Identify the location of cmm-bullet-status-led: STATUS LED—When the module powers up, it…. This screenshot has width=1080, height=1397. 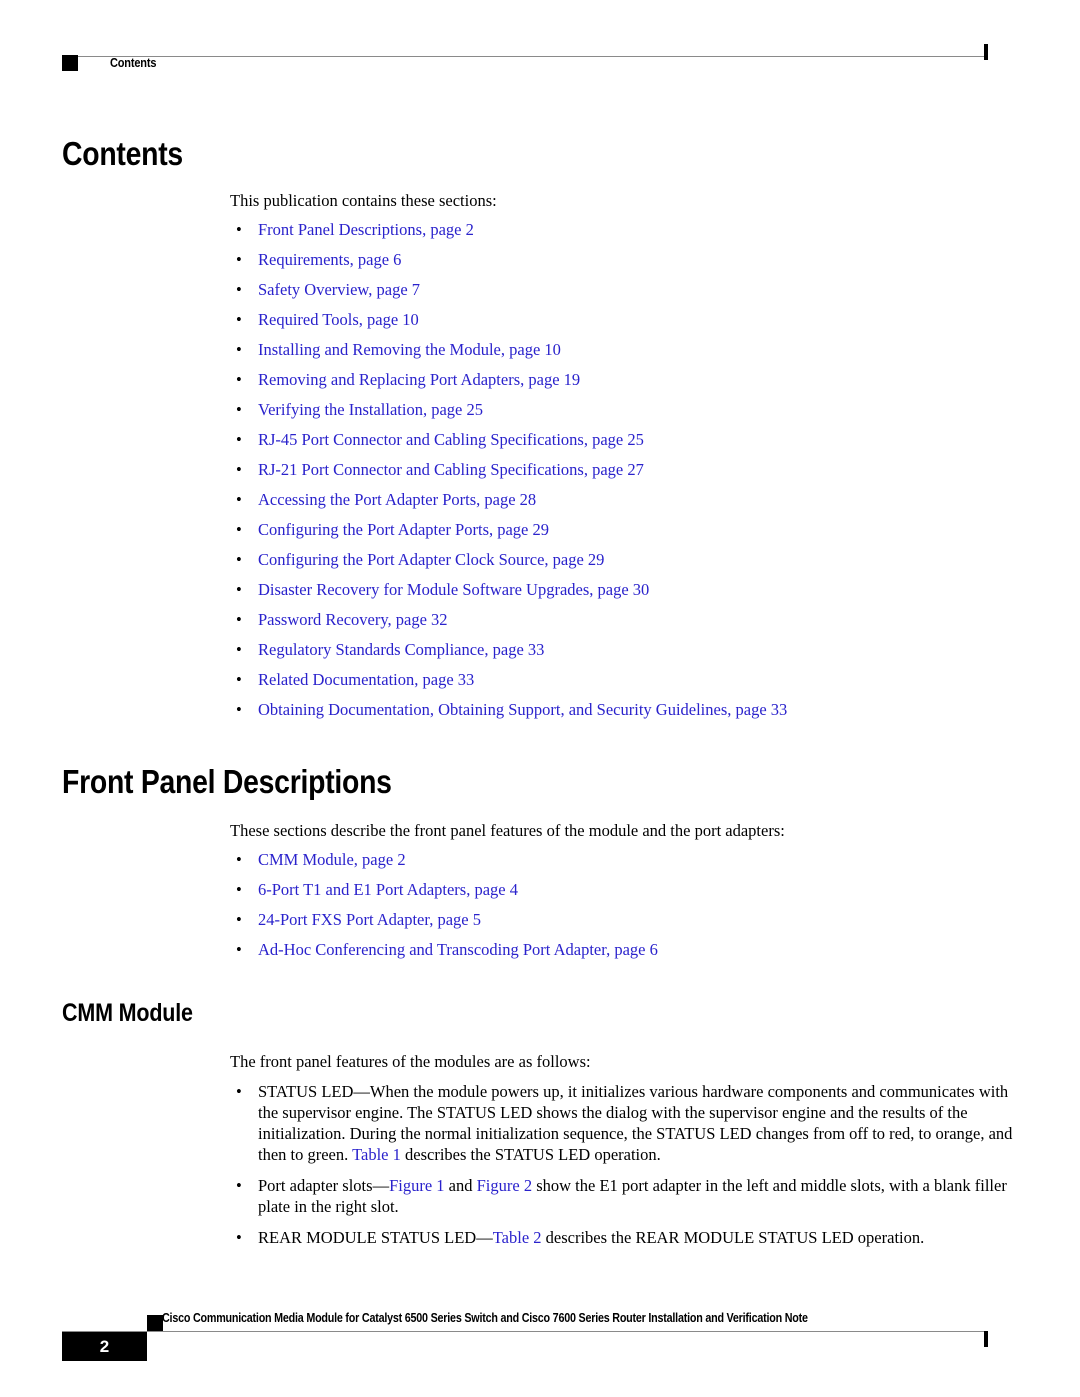
(635, 1123).